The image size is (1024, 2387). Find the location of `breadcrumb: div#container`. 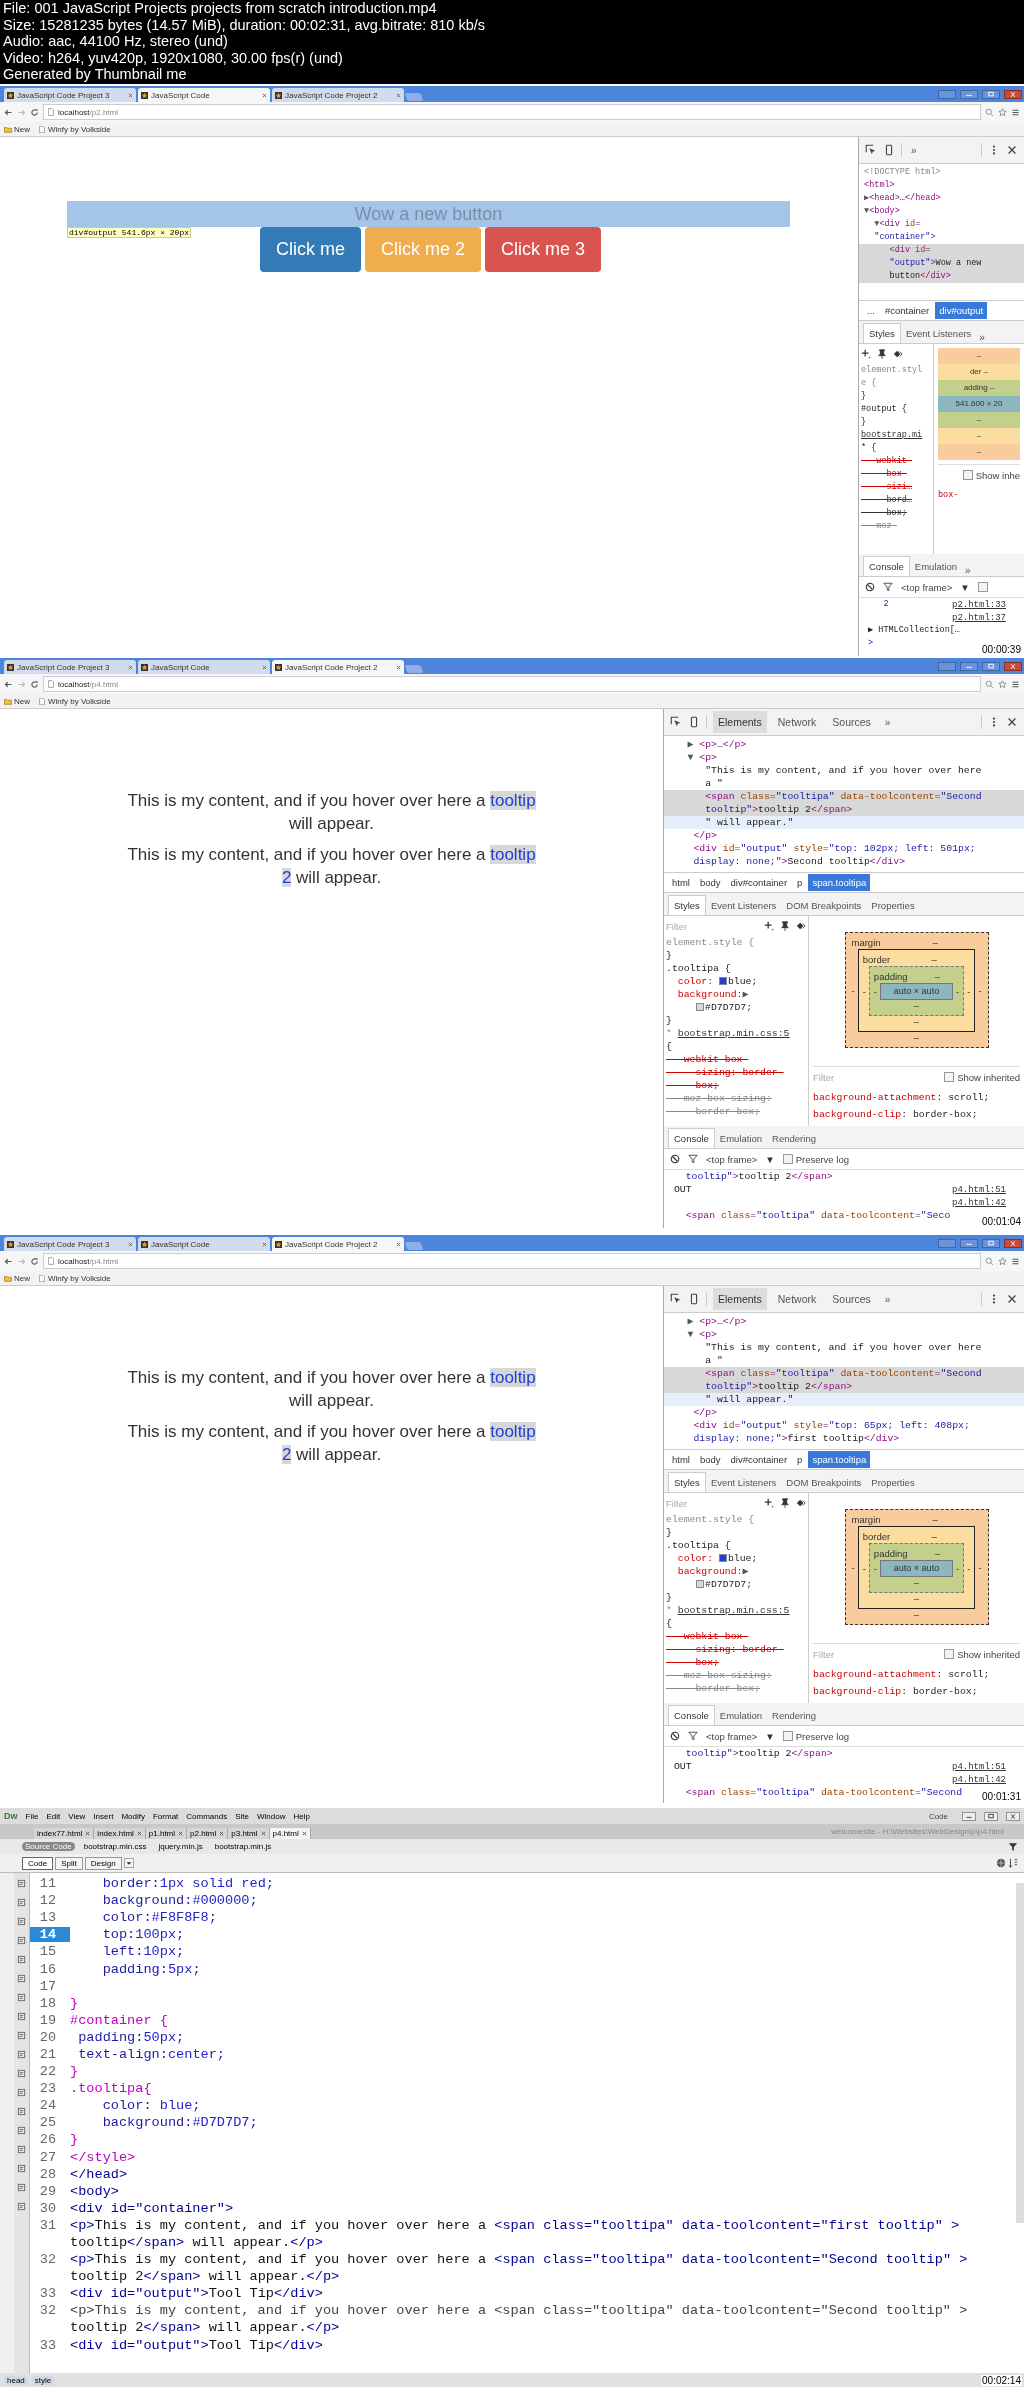

breadcrumb: div#container is located at coordinates (759, 882).